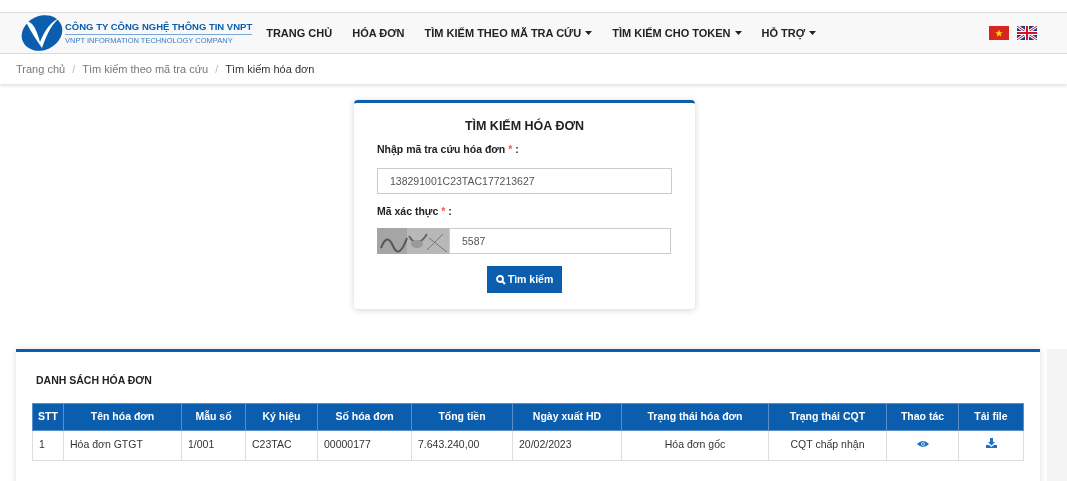  I want to click on download-icon, so click(991, 443).